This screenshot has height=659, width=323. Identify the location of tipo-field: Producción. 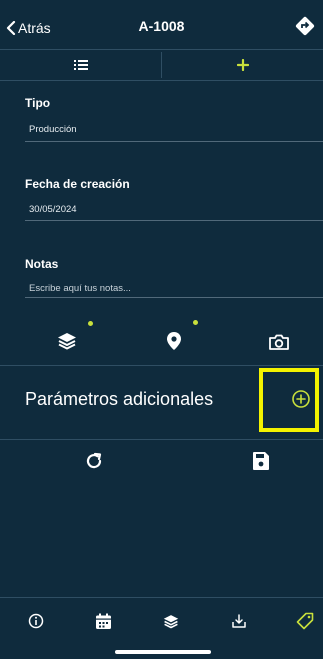
(53, 129).